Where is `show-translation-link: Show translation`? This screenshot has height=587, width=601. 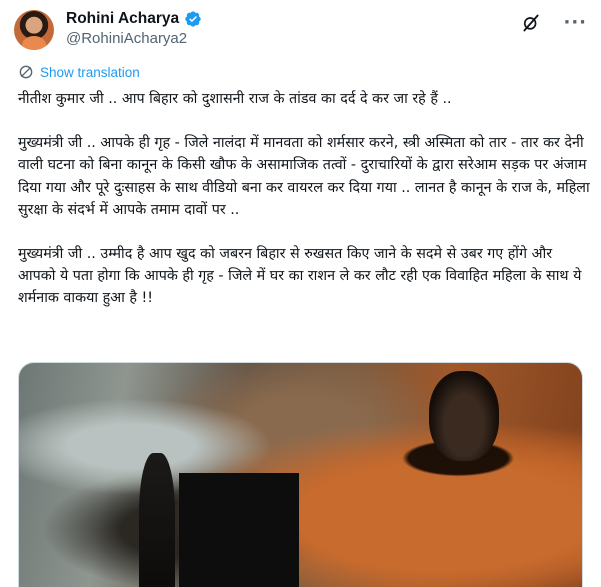
show-translation-link: Show translation is located at coordinates (79, 72).